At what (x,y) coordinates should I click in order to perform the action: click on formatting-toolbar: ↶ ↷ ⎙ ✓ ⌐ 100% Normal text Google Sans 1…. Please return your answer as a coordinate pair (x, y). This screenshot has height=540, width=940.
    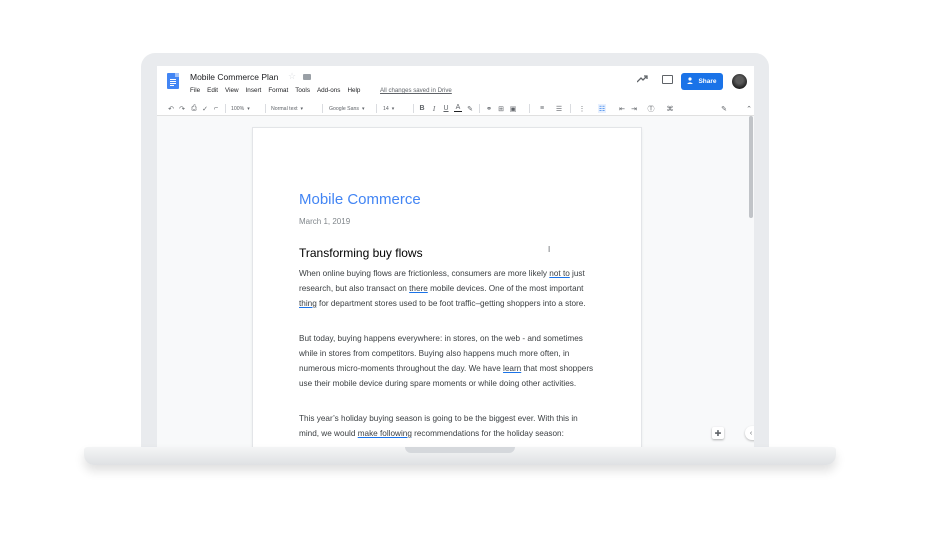
    Looking at the image, I should click on (455, 109).